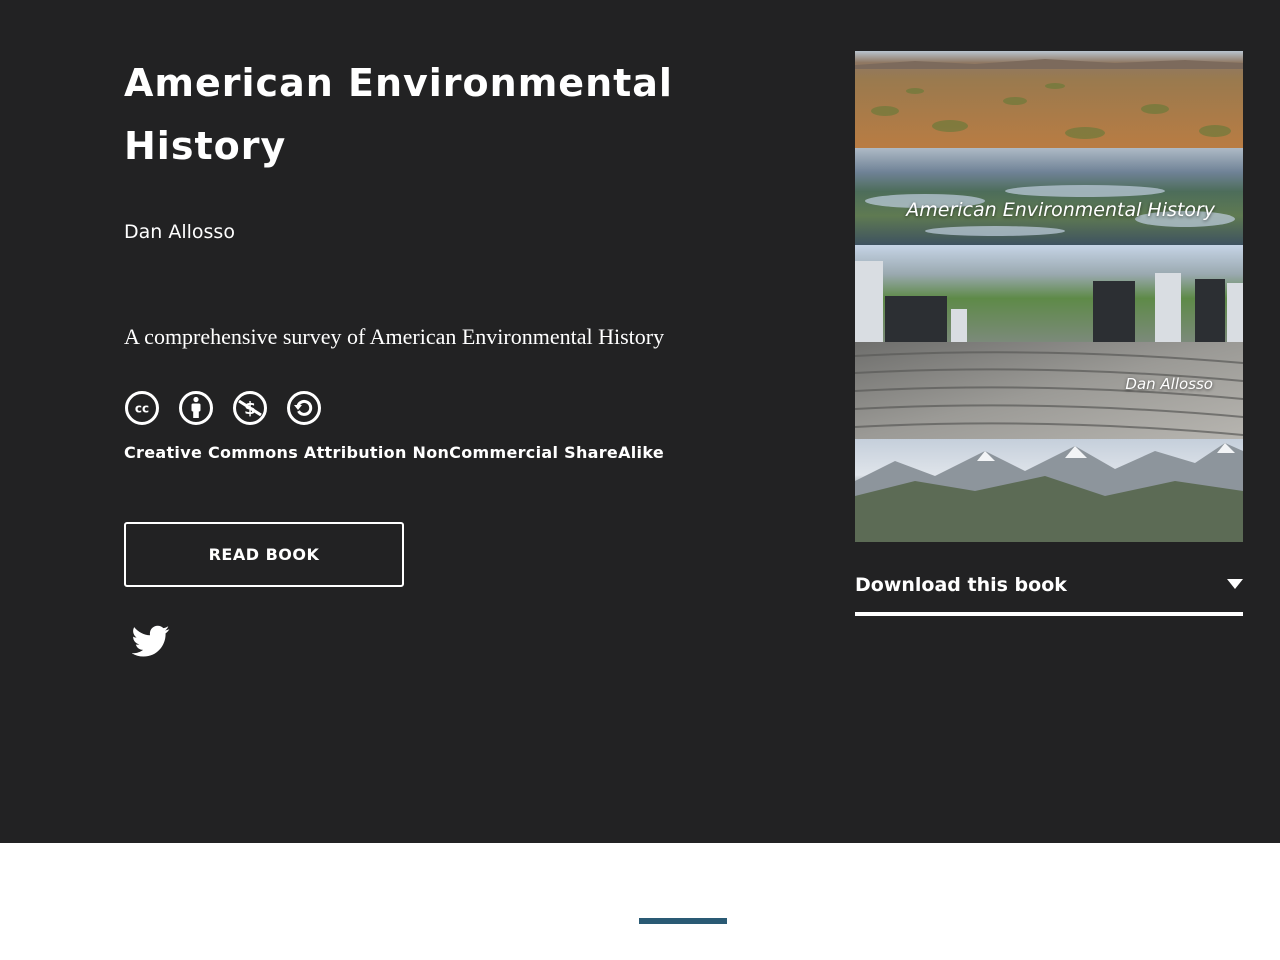 The width and height of the screenshot is (1280, 960). Describe the element at coordinates (179, 232) in the screenshot. I see `book-author: Dan Allosso` at that location.